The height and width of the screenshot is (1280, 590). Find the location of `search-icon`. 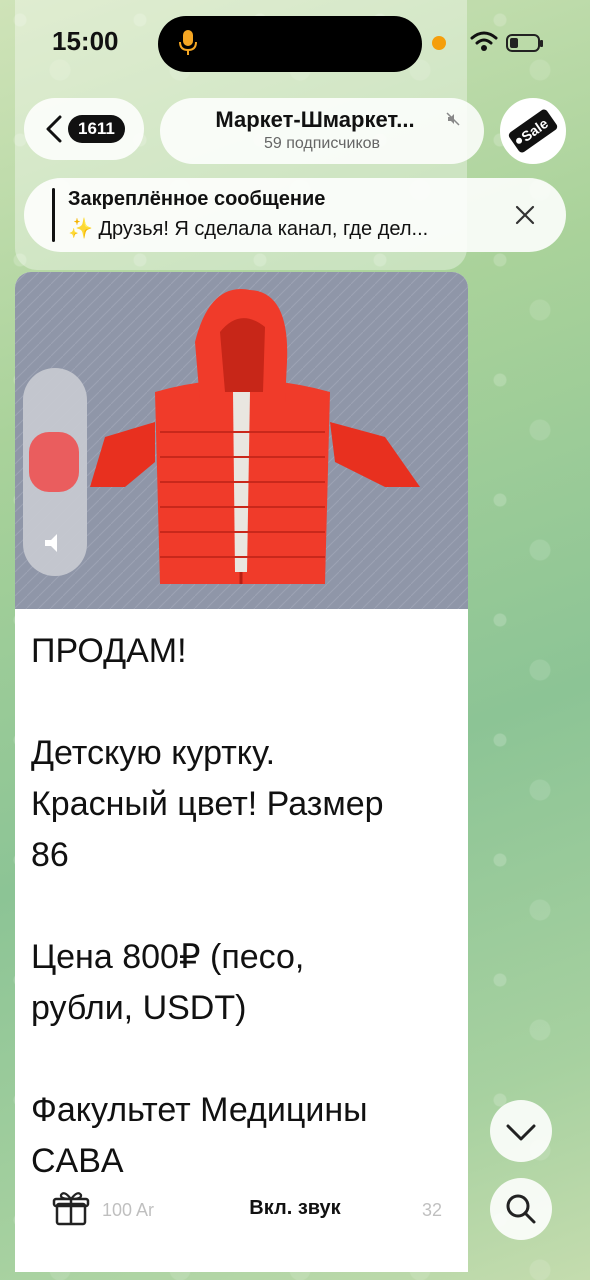

search-icon is located at coordinates (521, 1209).